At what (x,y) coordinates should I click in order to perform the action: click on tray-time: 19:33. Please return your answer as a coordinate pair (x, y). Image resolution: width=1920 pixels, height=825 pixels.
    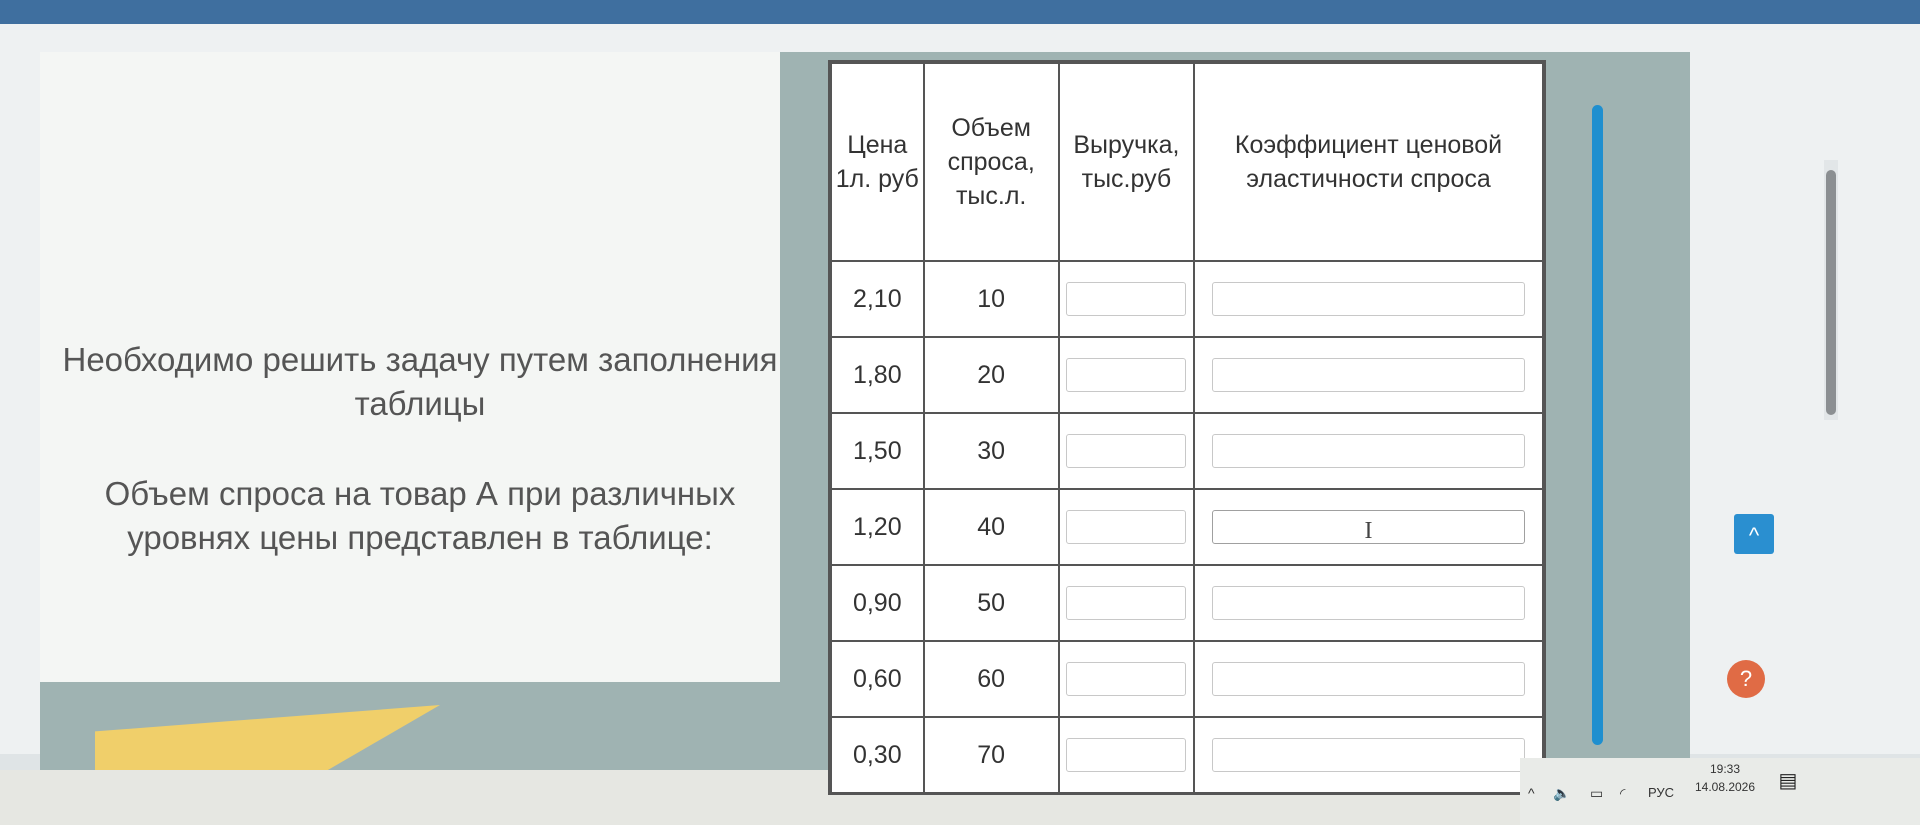
    Looking at the image, I should click on (1725, 769).